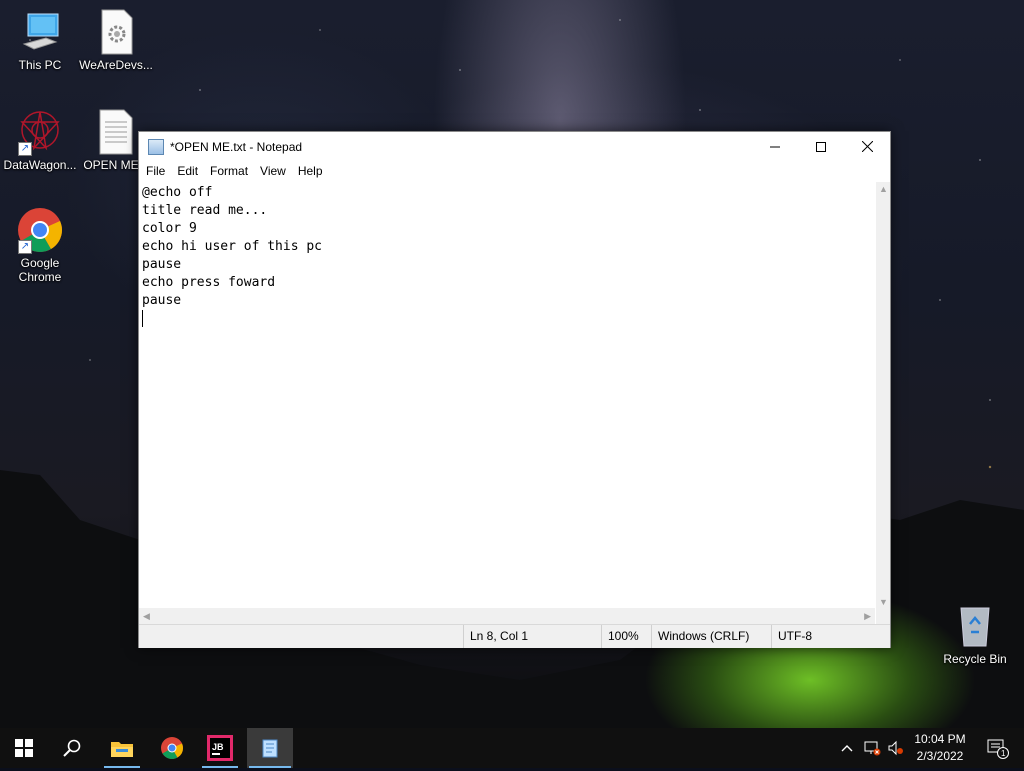  I want to click on desktop-icon-recycle-bin: Recycle Bin, so click(975, 634).